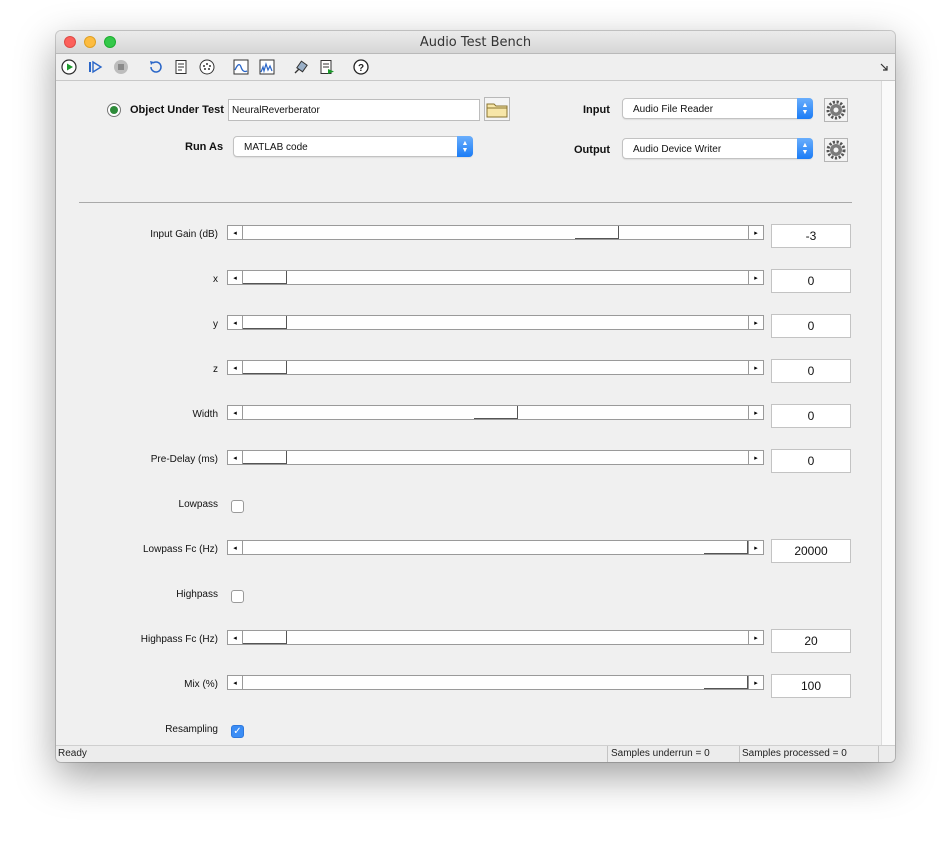 Image resolution: width=951 pixels, height=842 pixels. I want to click on input-label: Input, so click(596, 110).